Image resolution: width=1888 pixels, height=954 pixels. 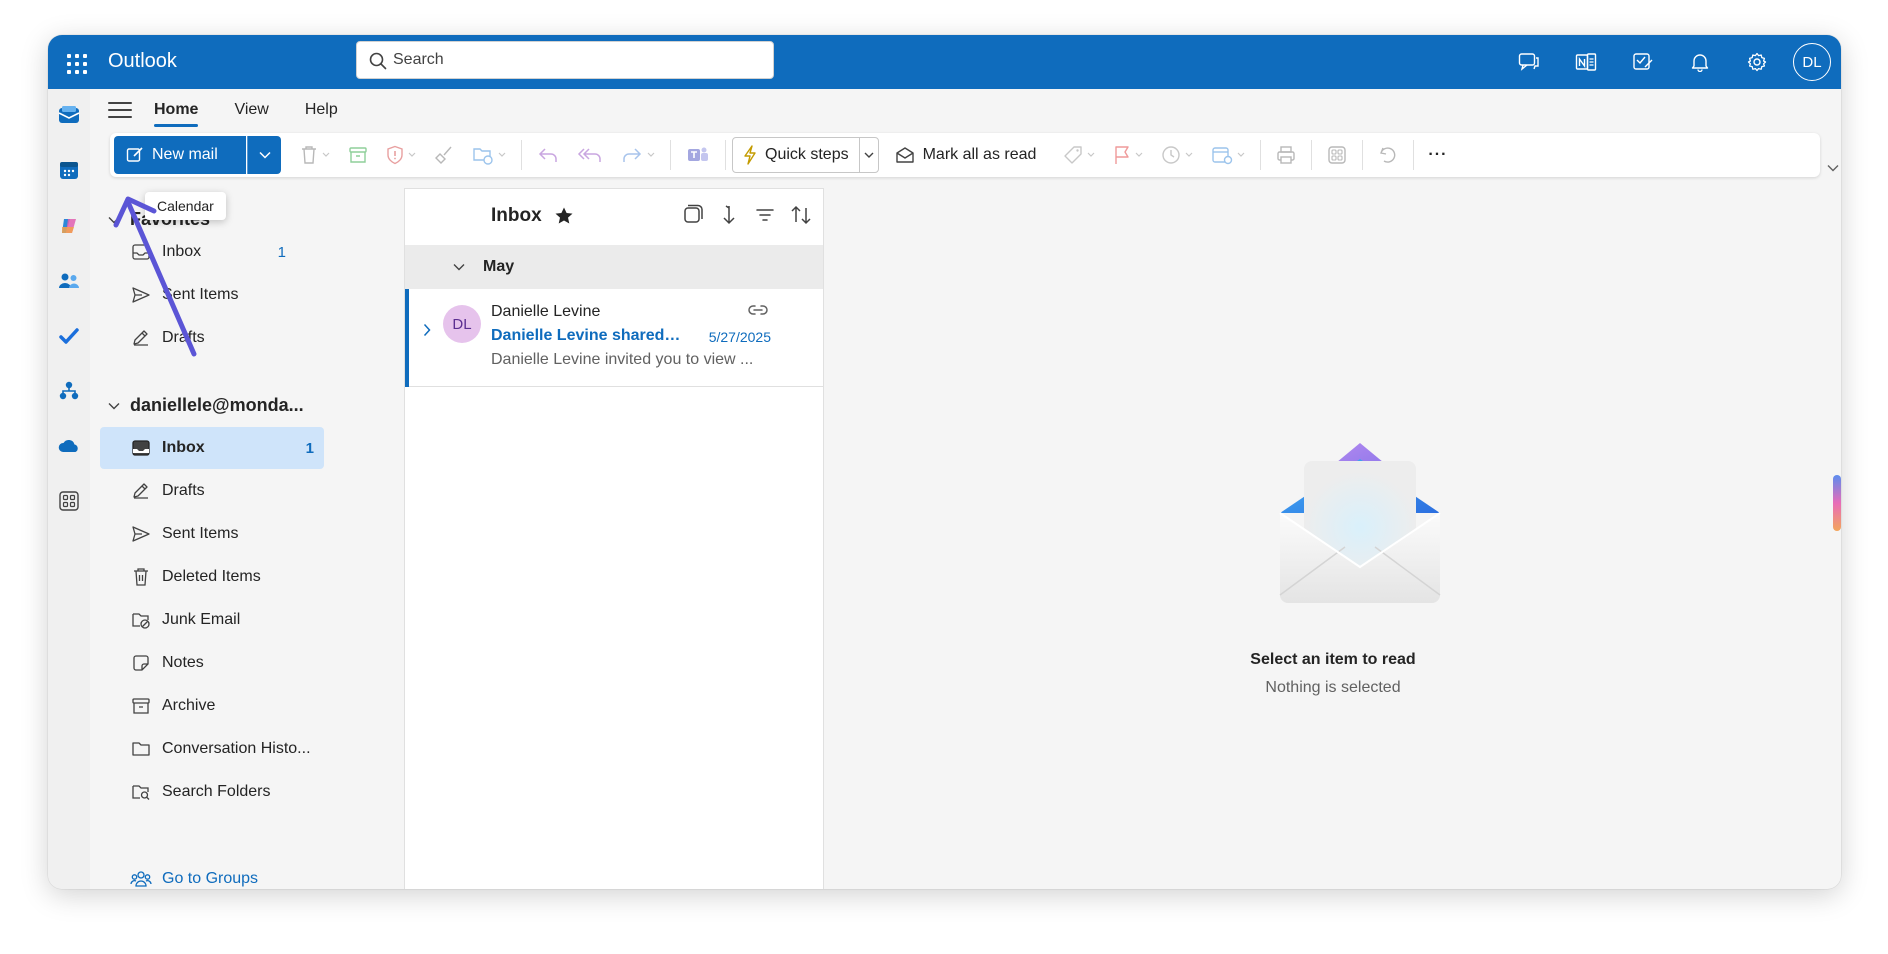 I want to click on apps-button, so click(x=1337, y=155).